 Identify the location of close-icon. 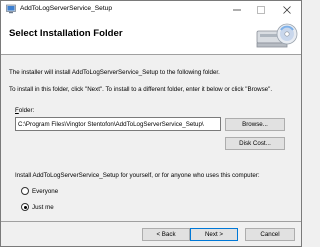
(287, 9).